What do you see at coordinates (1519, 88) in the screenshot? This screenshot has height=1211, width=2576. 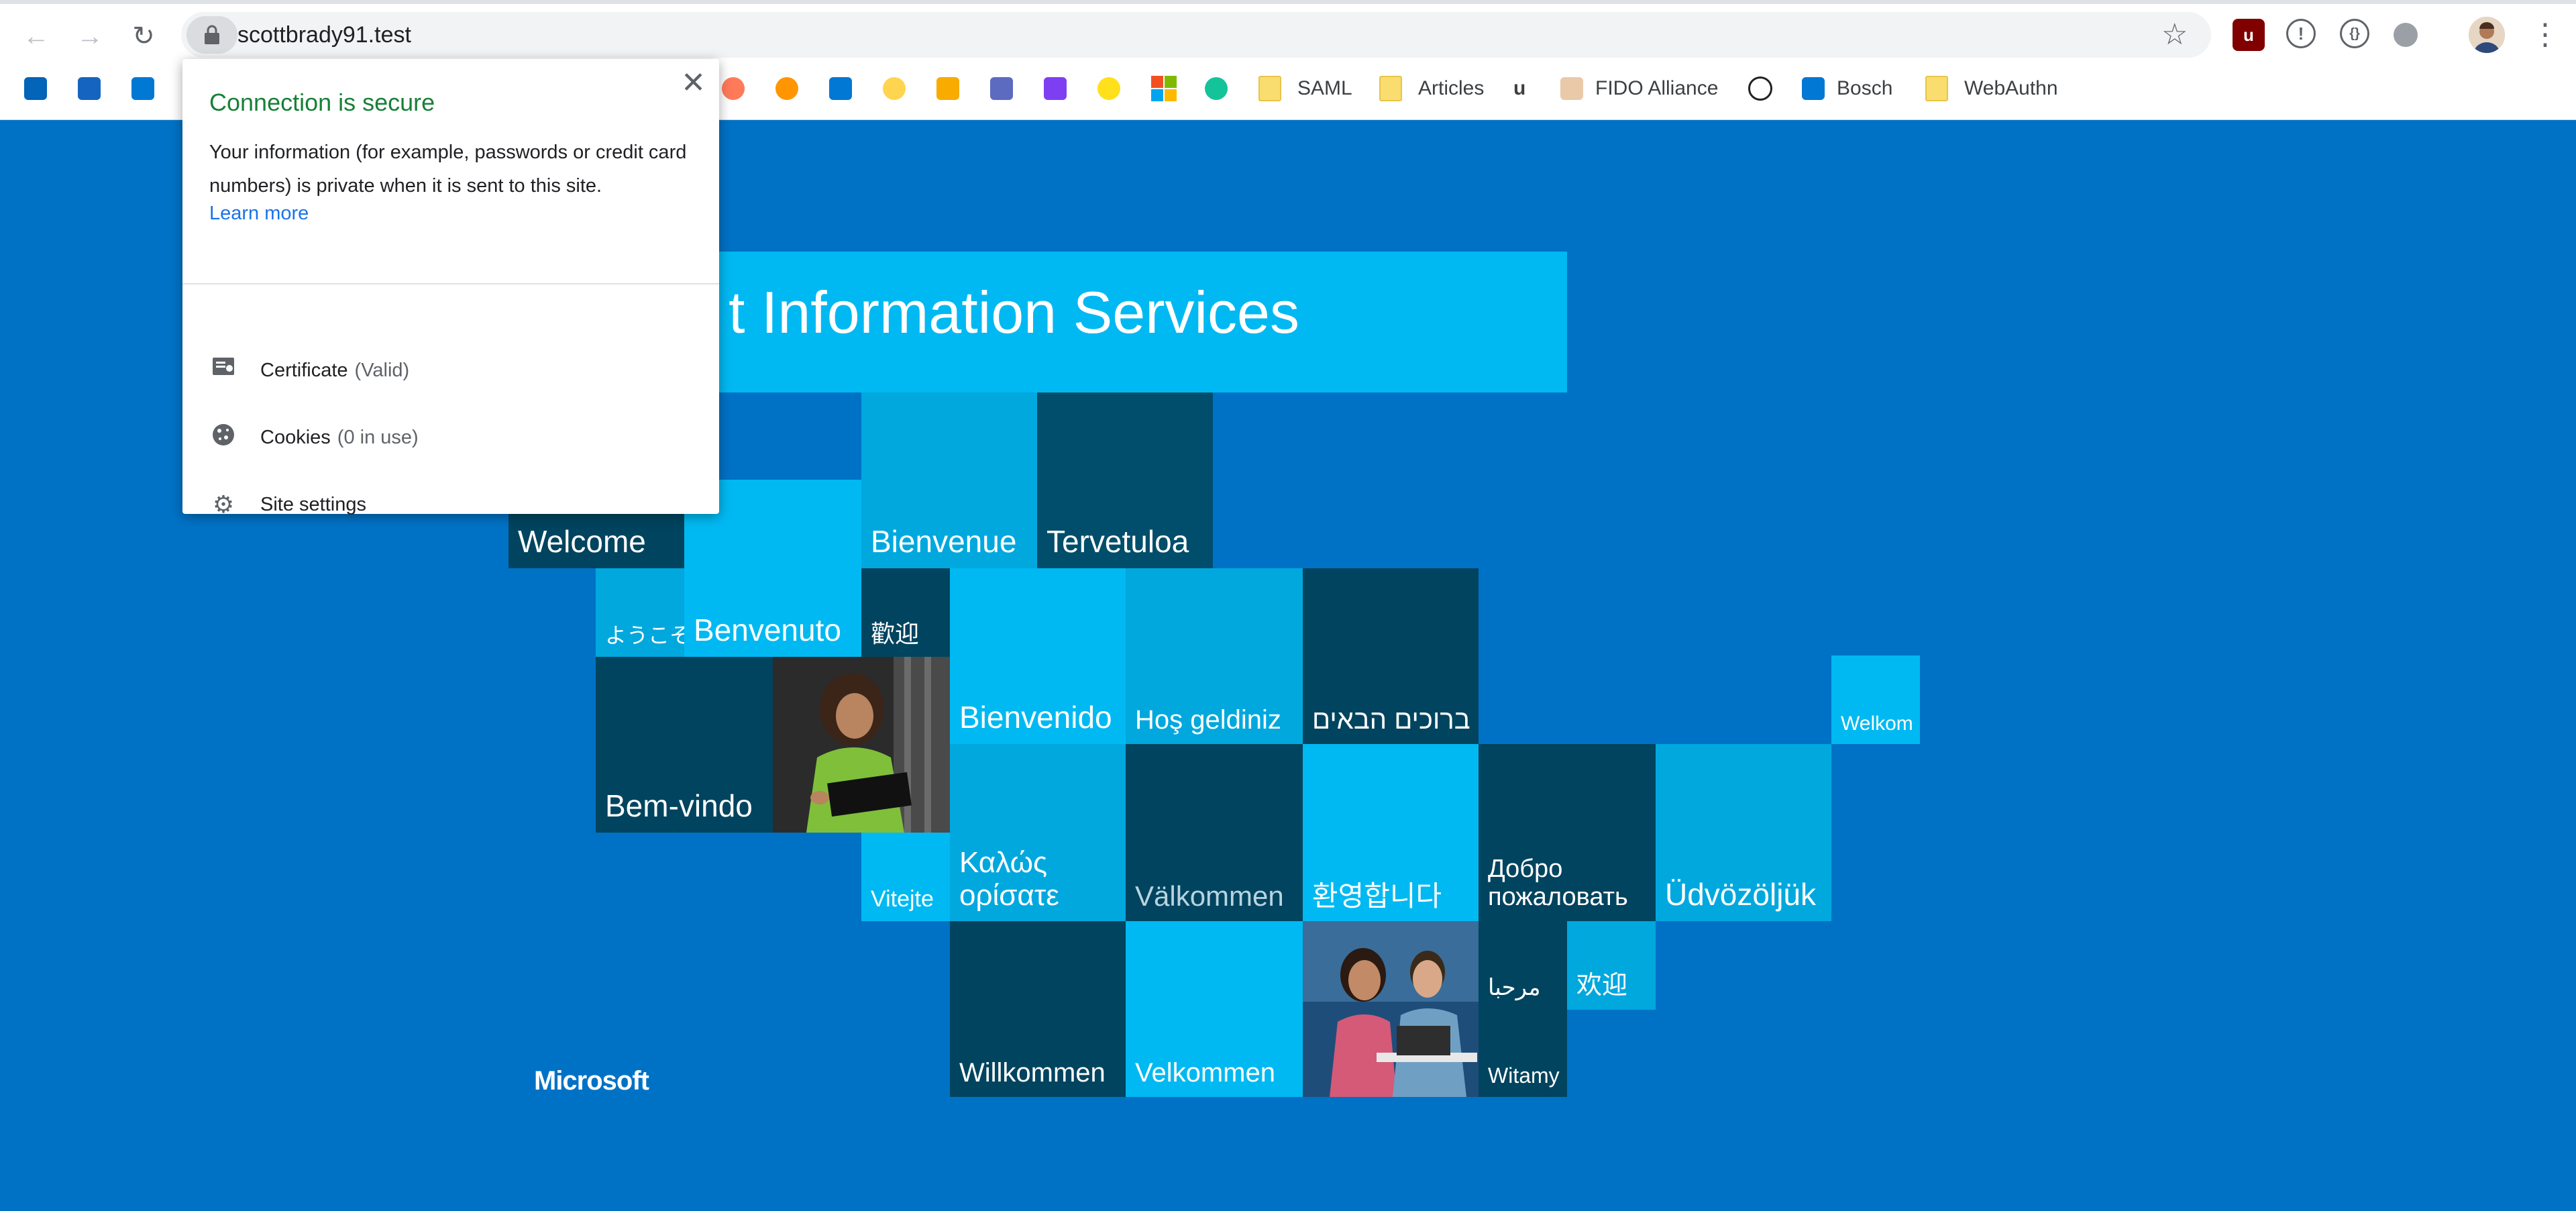 I see `u-bookmark-icon: u` at bounding box center [1519, 88].